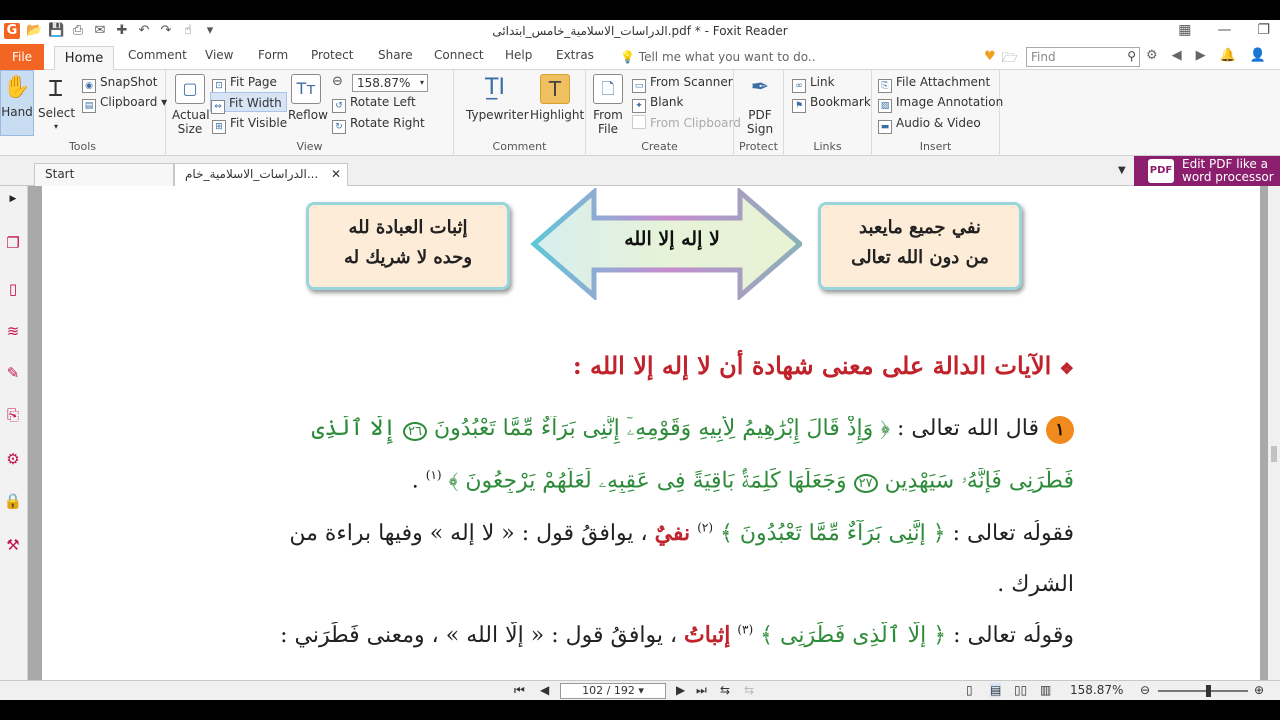  I want to click on prev-arrow-icon: ◀, so click(1177, 55).